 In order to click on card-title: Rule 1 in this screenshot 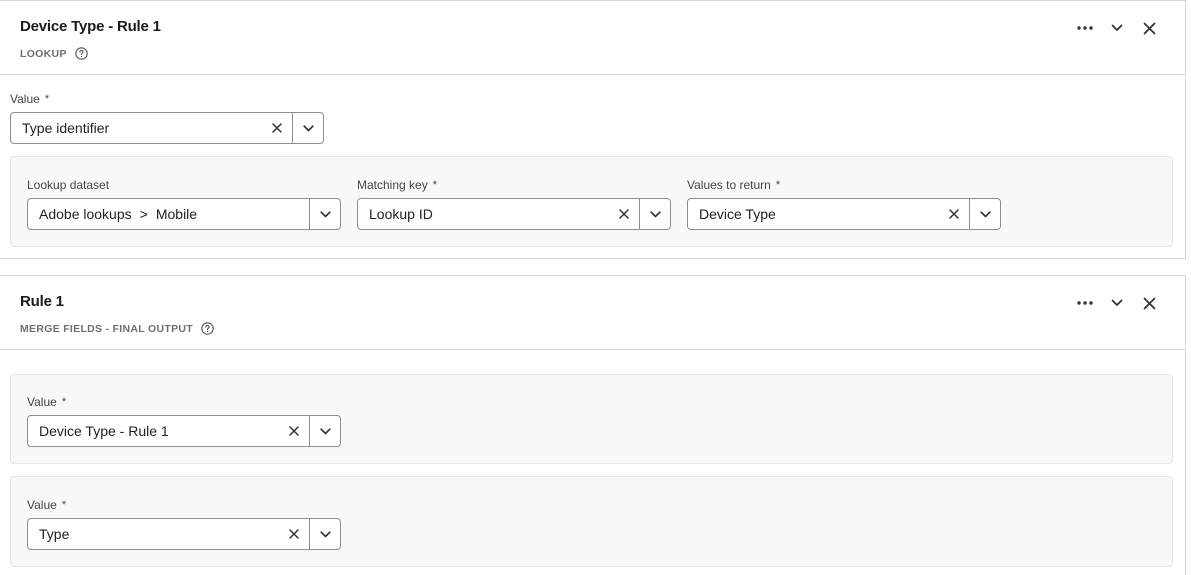, I will do `click(42, 301)`.